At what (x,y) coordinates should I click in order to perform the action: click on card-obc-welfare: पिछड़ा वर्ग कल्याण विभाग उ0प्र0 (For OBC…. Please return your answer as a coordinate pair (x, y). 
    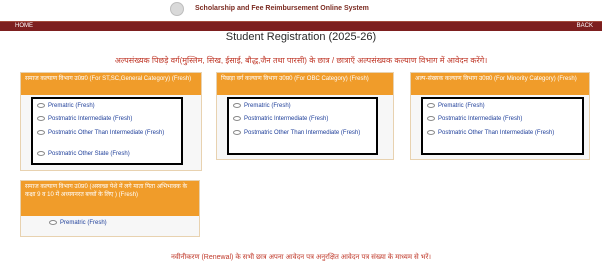
    Looking at the image, I should click on (305, 116).